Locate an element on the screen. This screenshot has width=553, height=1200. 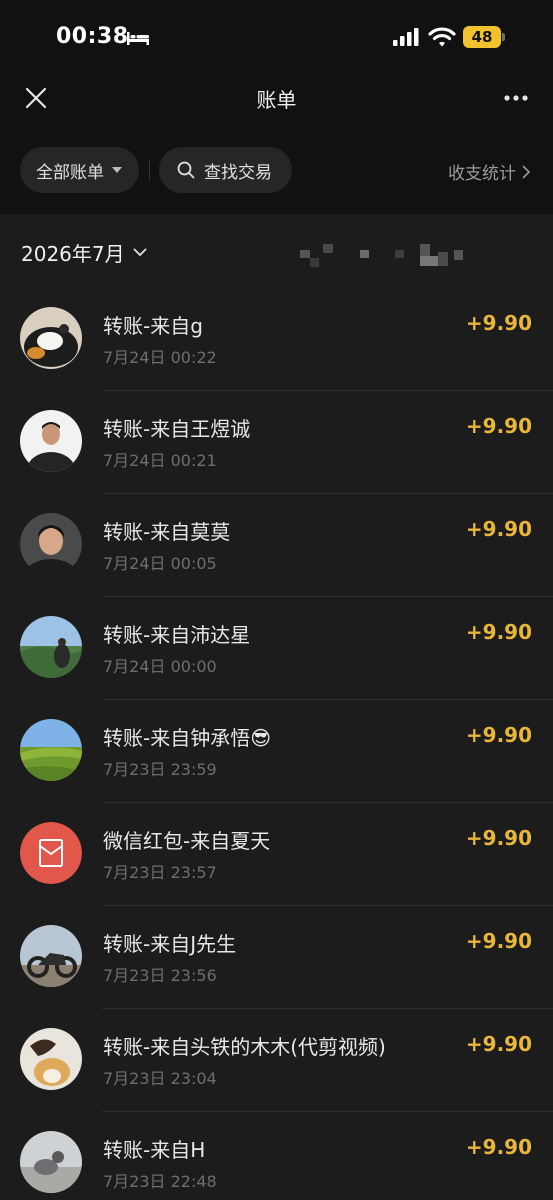
transaction-row: 转账-来自王煜诚 7月24日 00:21 +9.90 is located at coordinates (276, 442).